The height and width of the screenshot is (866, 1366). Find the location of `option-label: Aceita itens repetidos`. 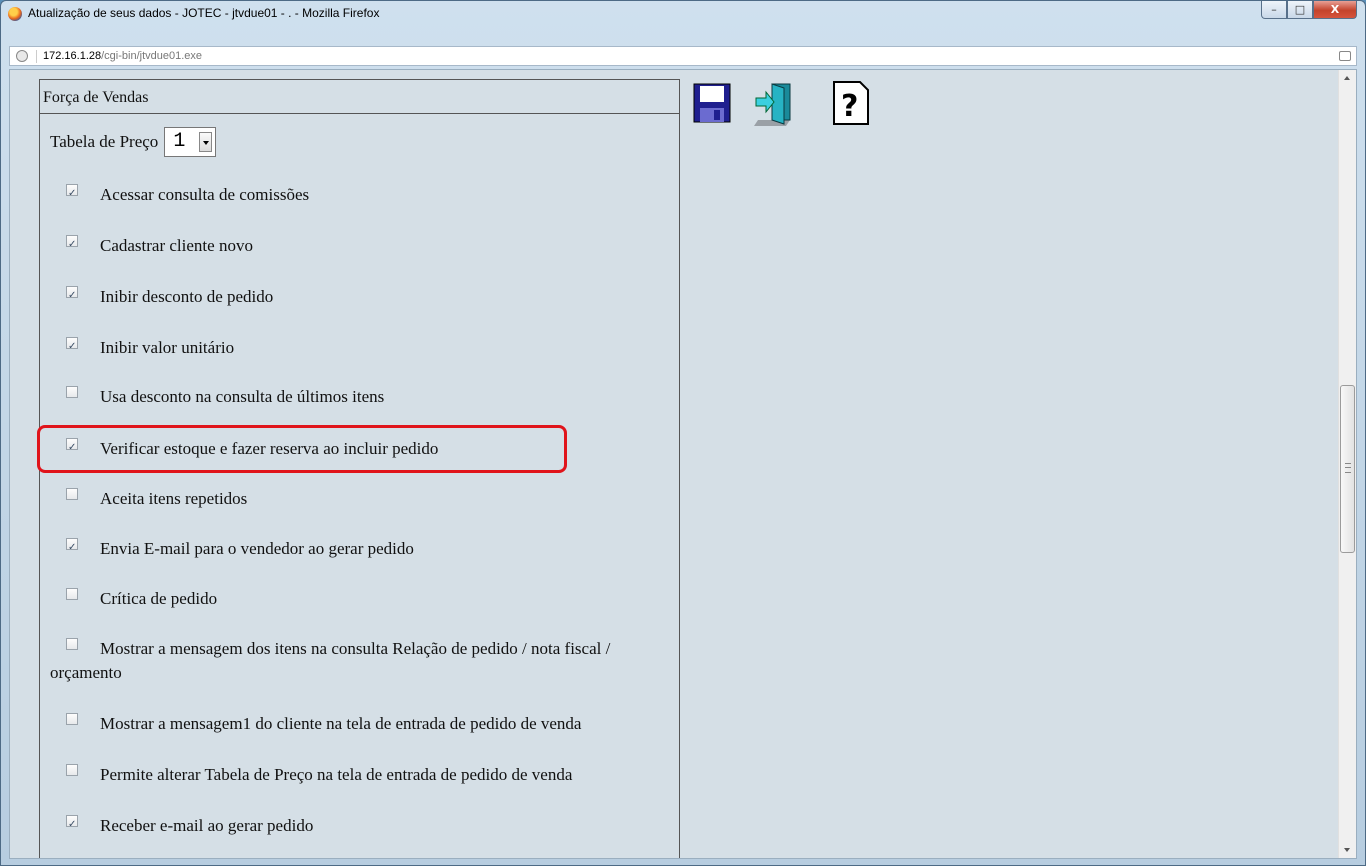

option-label: Aceita itens repetidos is located at coordinates (174, 498).